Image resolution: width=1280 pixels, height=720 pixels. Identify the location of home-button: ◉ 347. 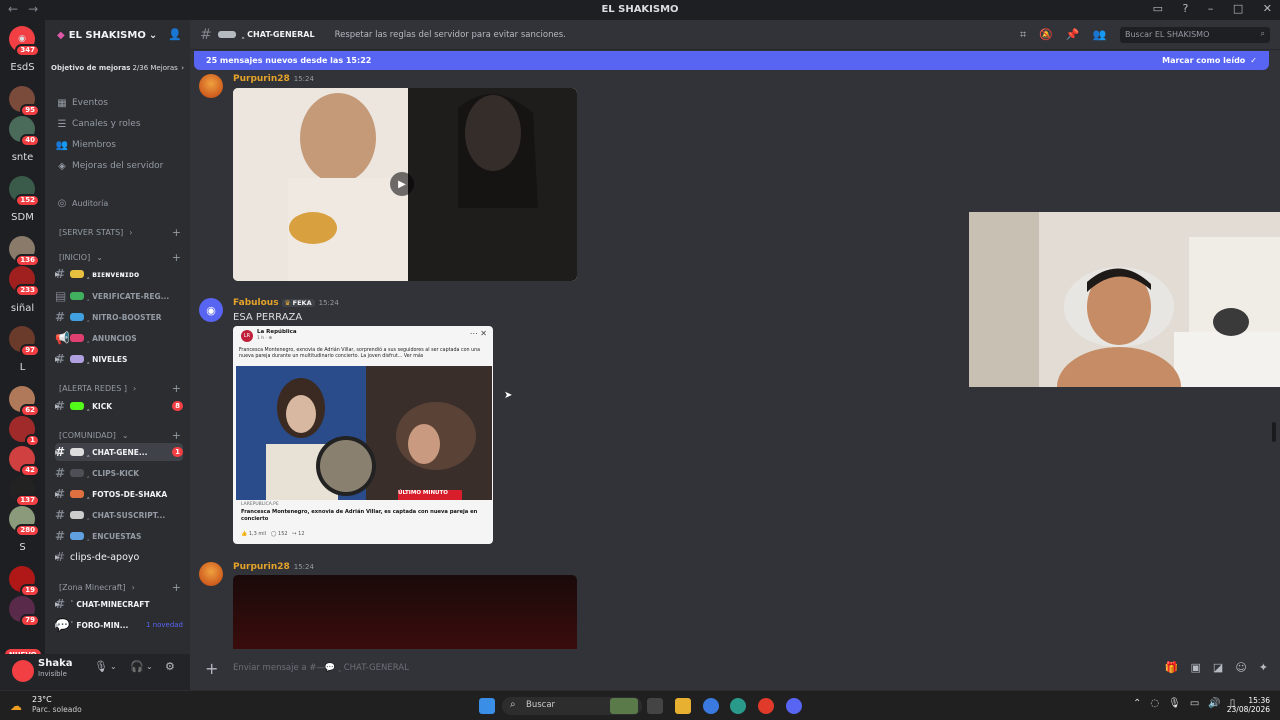
(24, 41).